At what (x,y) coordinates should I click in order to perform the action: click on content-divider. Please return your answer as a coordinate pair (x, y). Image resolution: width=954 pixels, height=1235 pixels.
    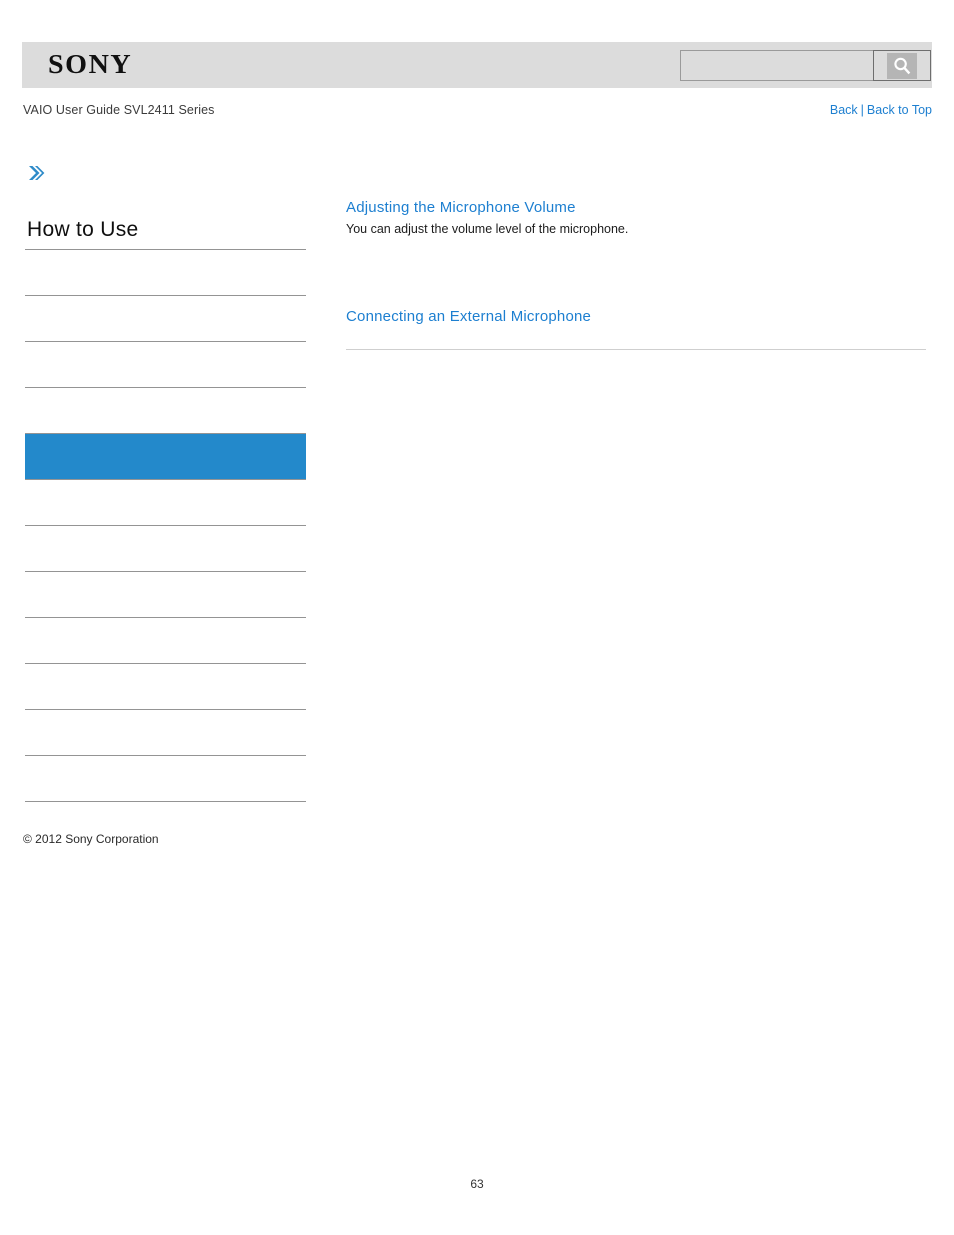
    Looking at the image, I should click on (636, 349).